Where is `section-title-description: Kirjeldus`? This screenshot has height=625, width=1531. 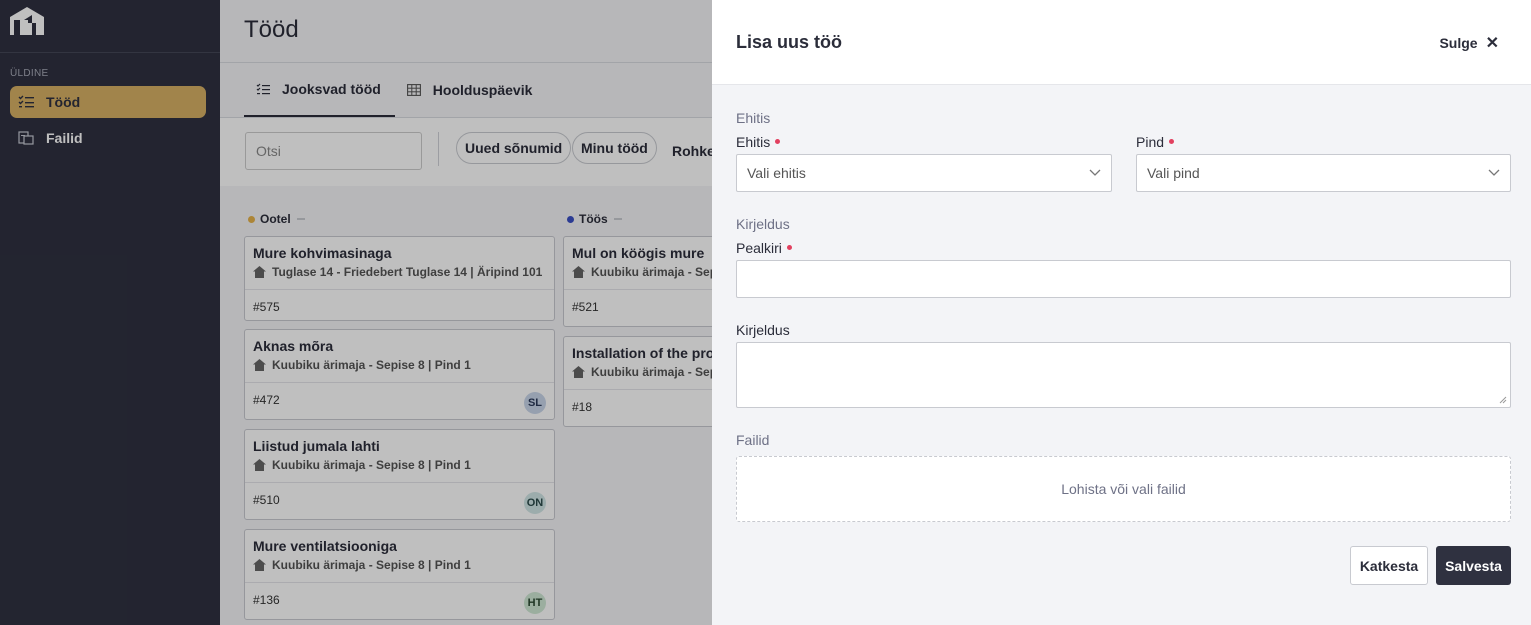 section-title-description: Kirjeldus is located at coordinates (763, 224).